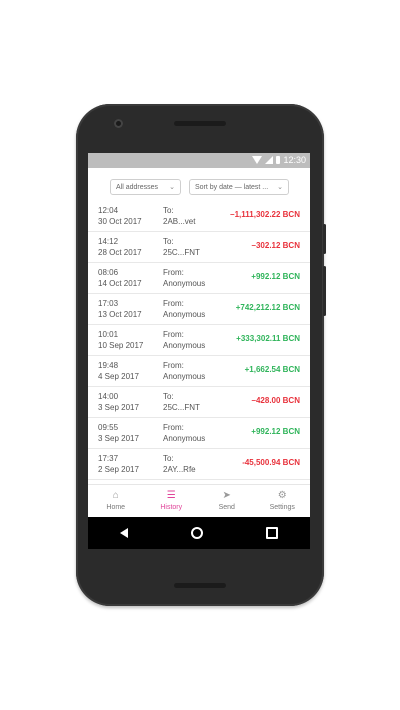 This screenshot has height=710, width=400. Describe the element at coordinates (179, 469) in the screenshot. I see `transaction-counterparty: 2AY...Rfe` at that location.